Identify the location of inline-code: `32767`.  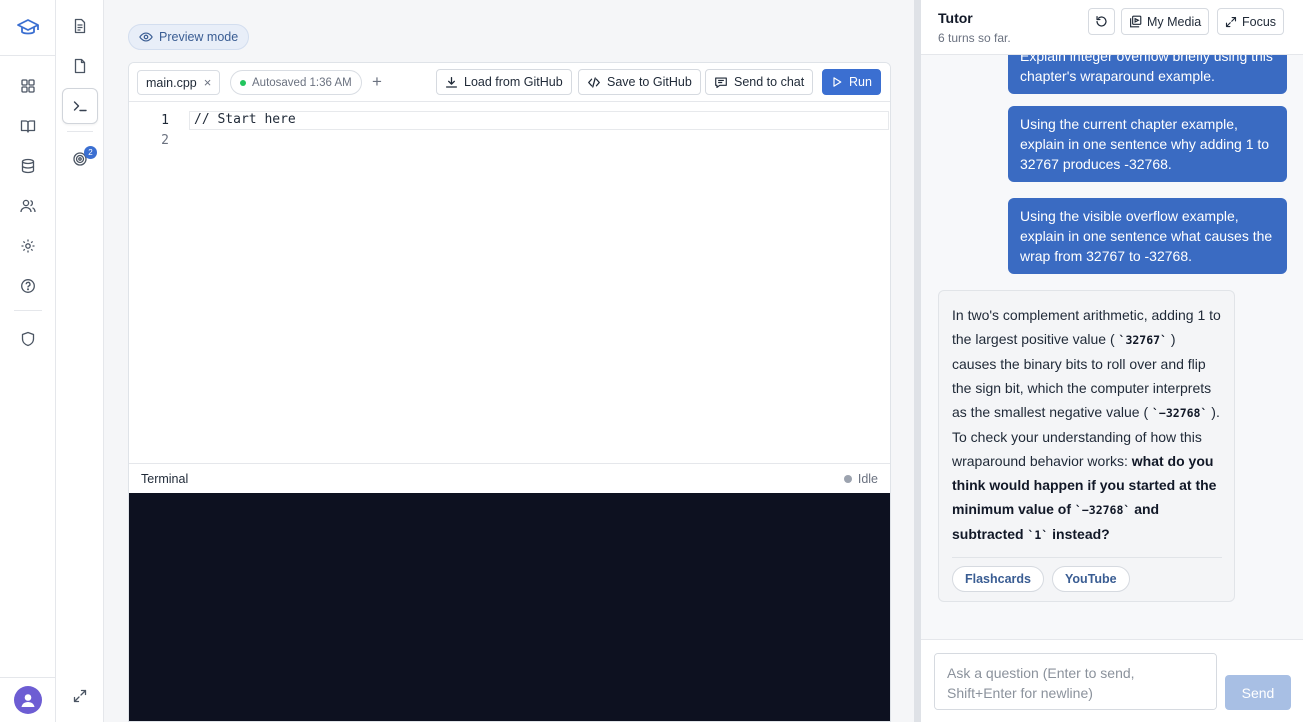
(1142, 340).